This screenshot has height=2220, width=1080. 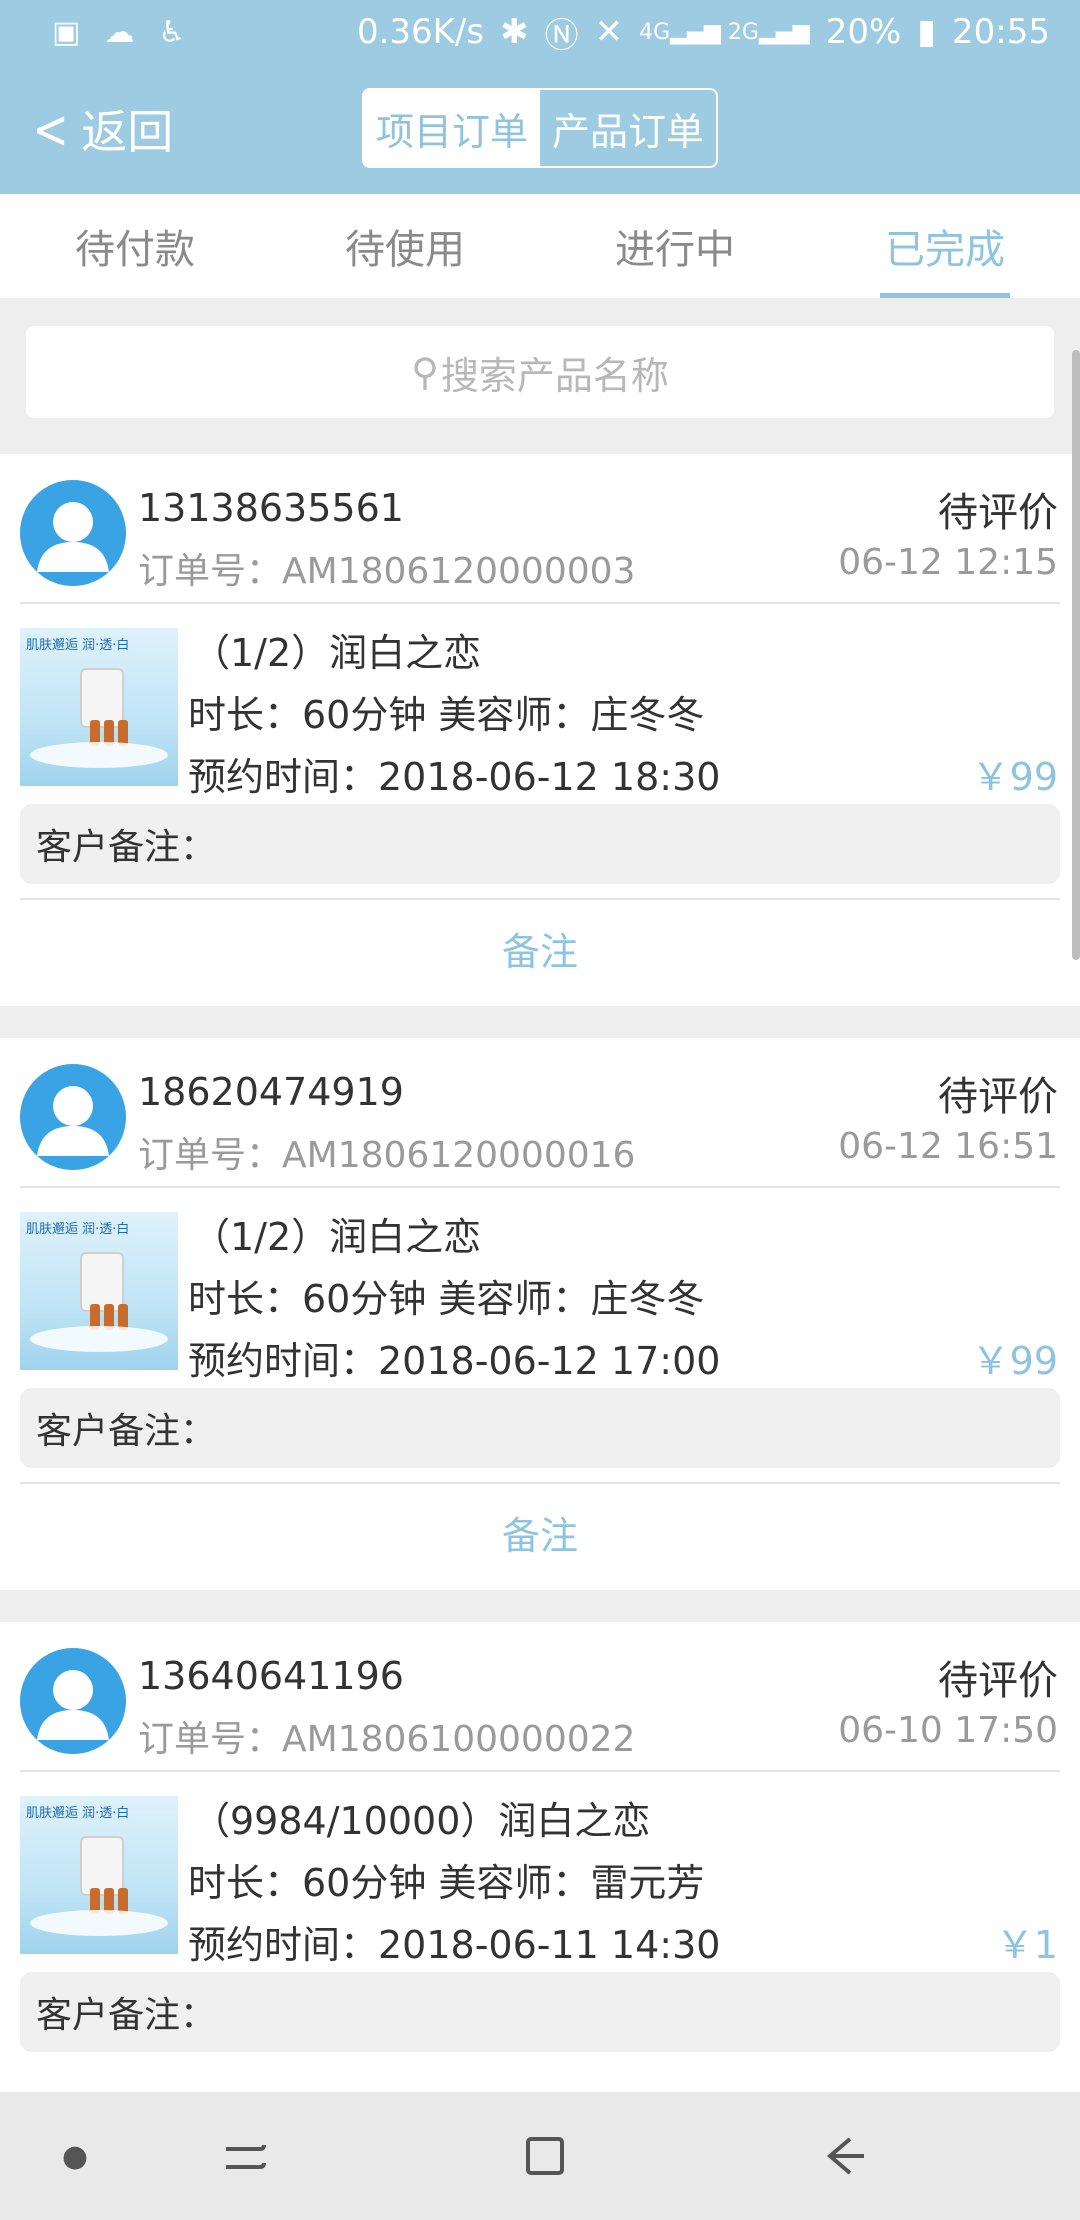 I want to click on appointment-time: 预约时间：2018-06-11 14:30, so click(x=454, y=1945).